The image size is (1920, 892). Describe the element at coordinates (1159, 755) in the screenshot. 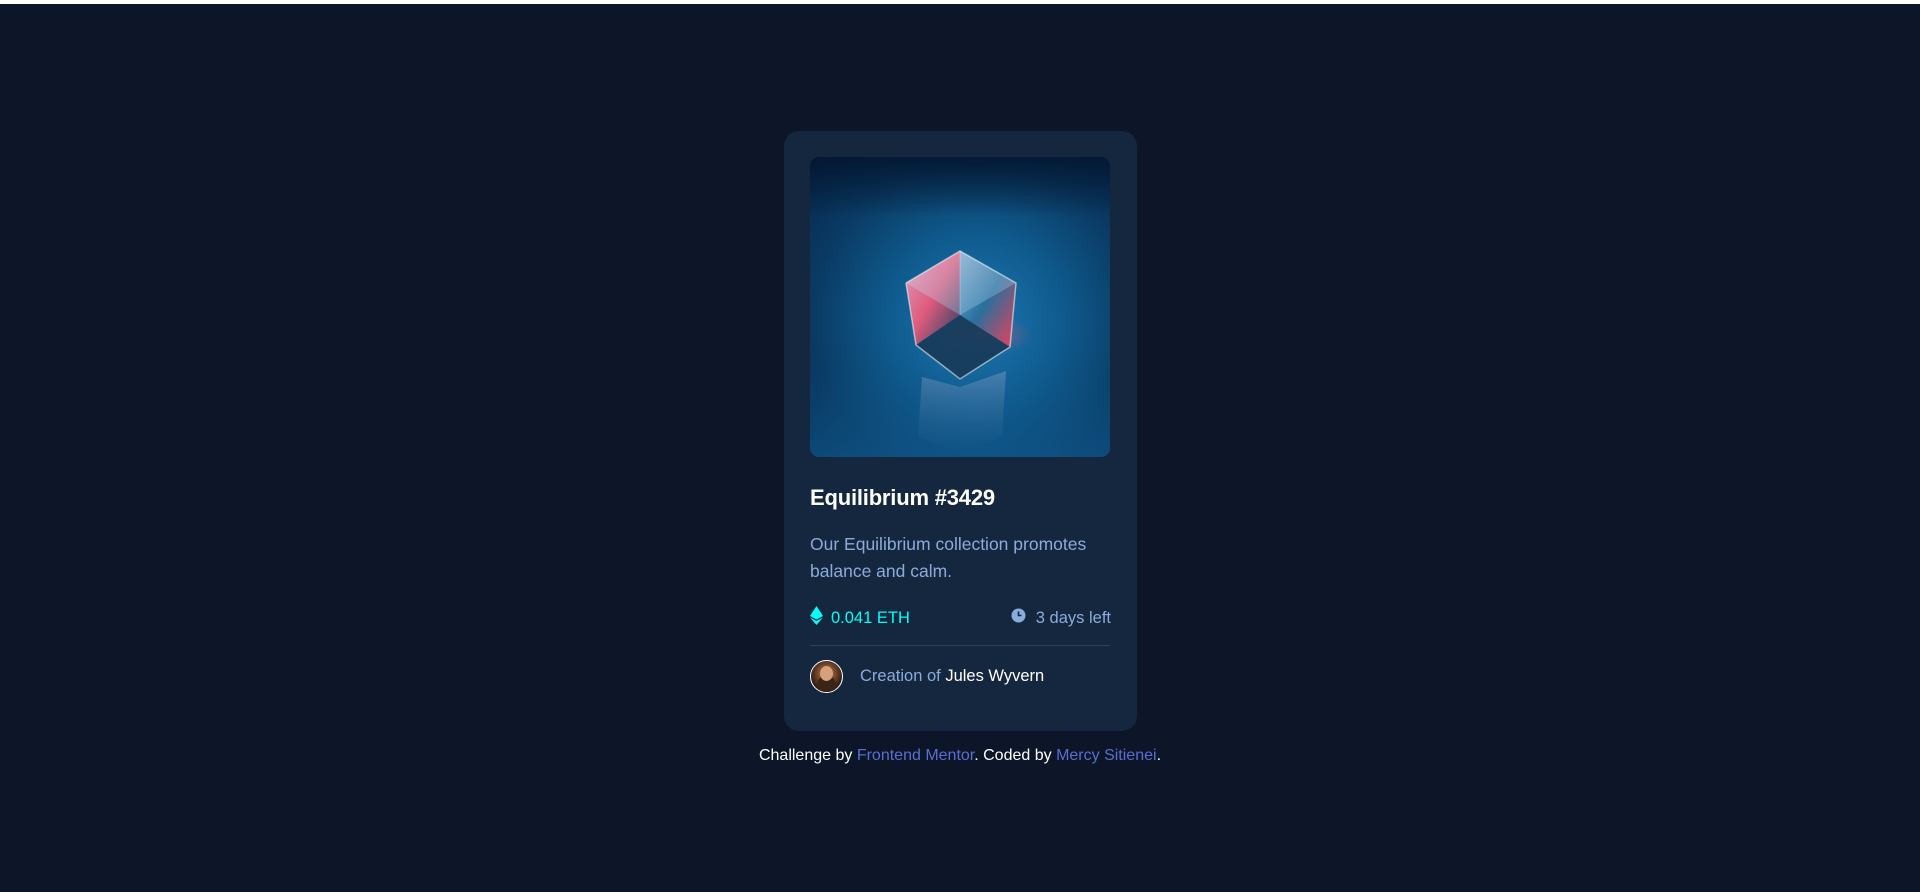

I see `attribution-suffix: .` at that location.